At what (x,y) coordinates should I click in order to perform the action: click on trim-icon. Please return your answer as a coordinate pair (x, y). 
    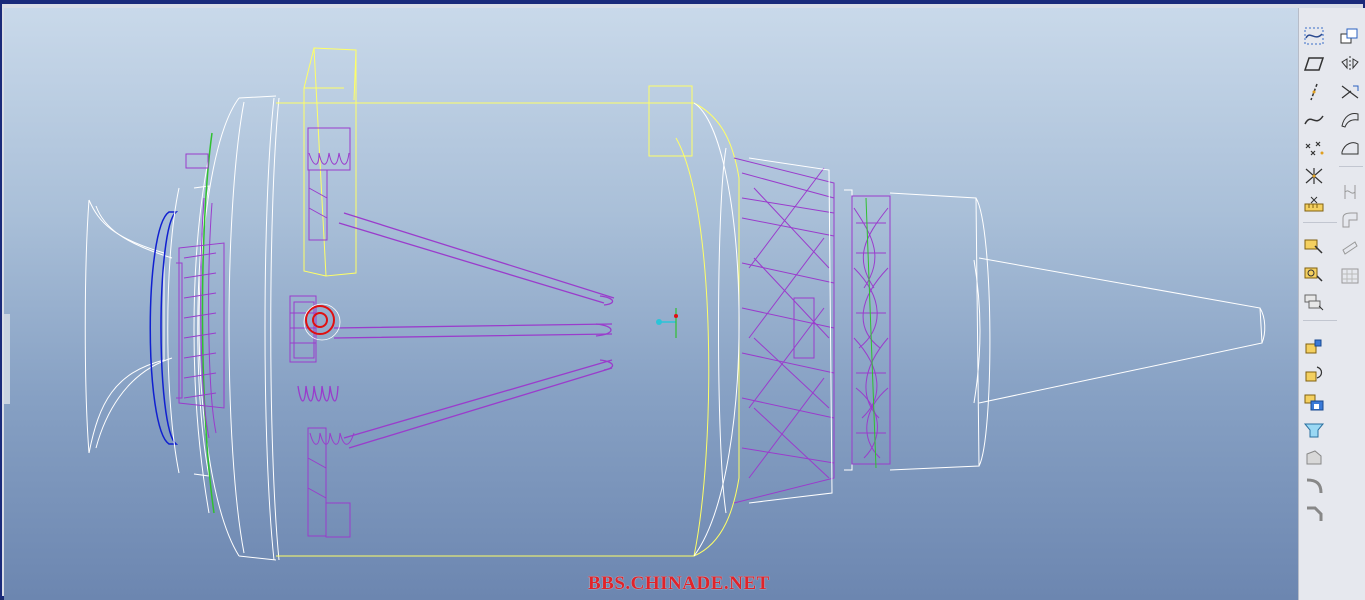
    Looking at the image, I should click on (1350, 192).